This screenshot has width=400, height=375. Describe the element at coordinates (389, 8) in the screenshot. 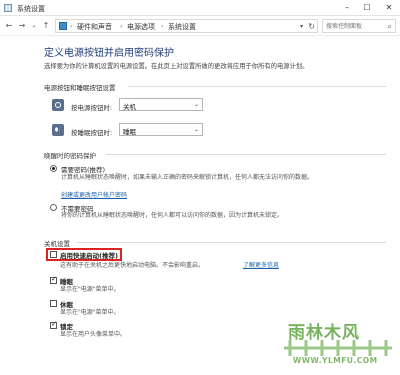

I see `close-button: ✕` at that location.